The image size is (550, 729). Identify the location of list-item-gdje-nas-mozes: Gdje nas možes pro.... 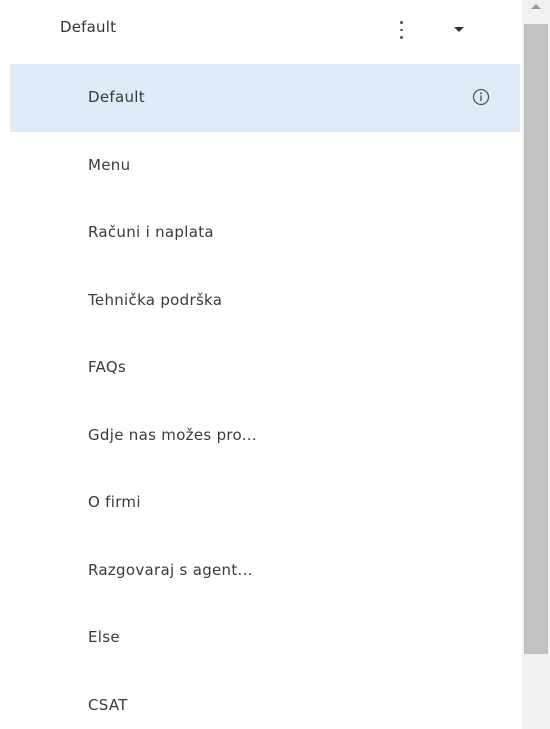
(265, 436).